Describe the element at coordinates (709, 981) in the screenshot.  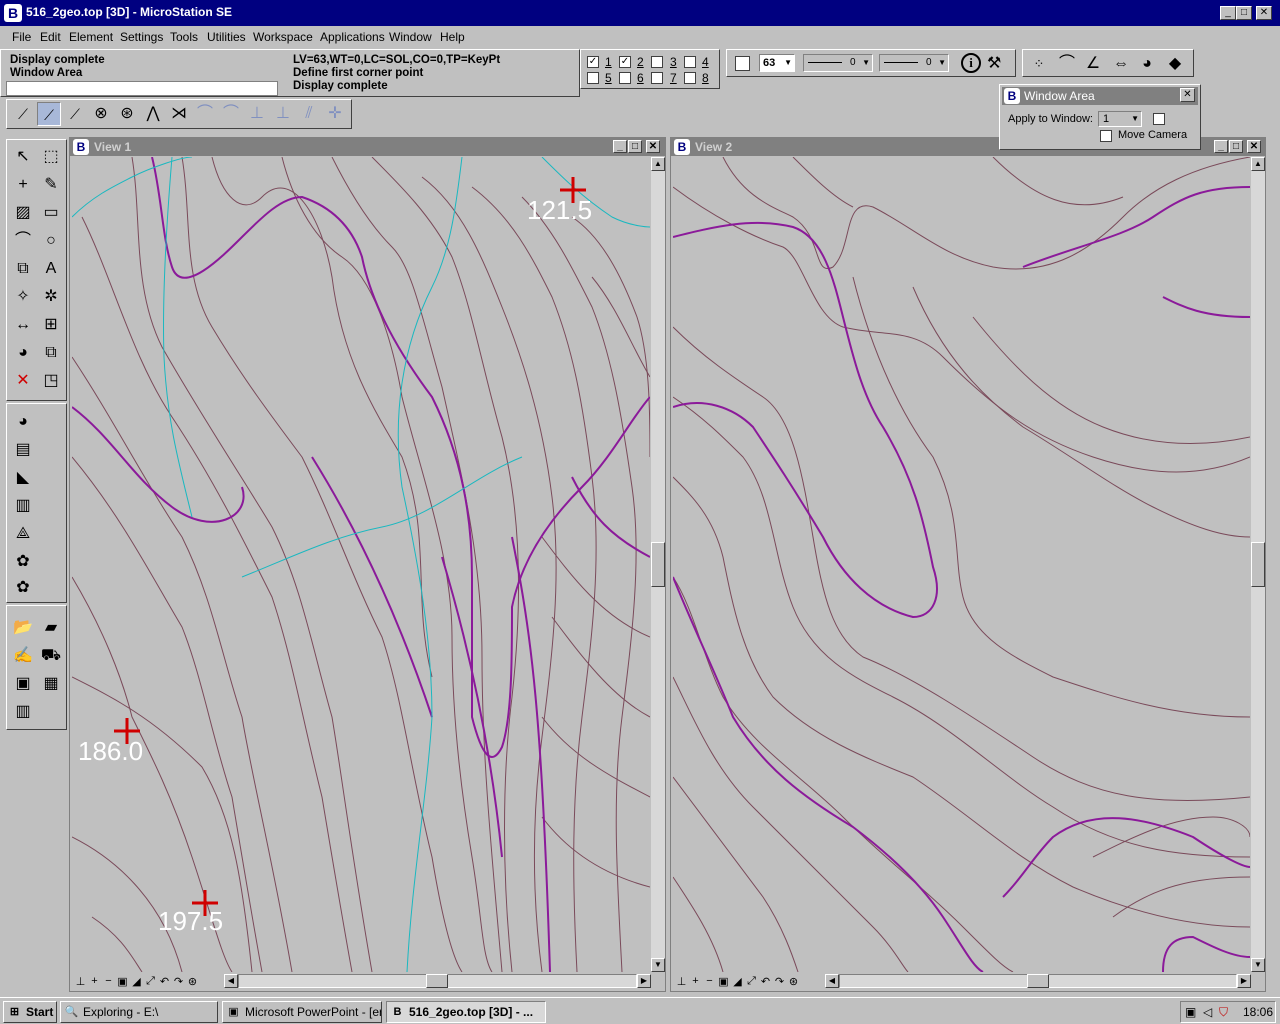
I see `zoom-out-icon: −` at that location.